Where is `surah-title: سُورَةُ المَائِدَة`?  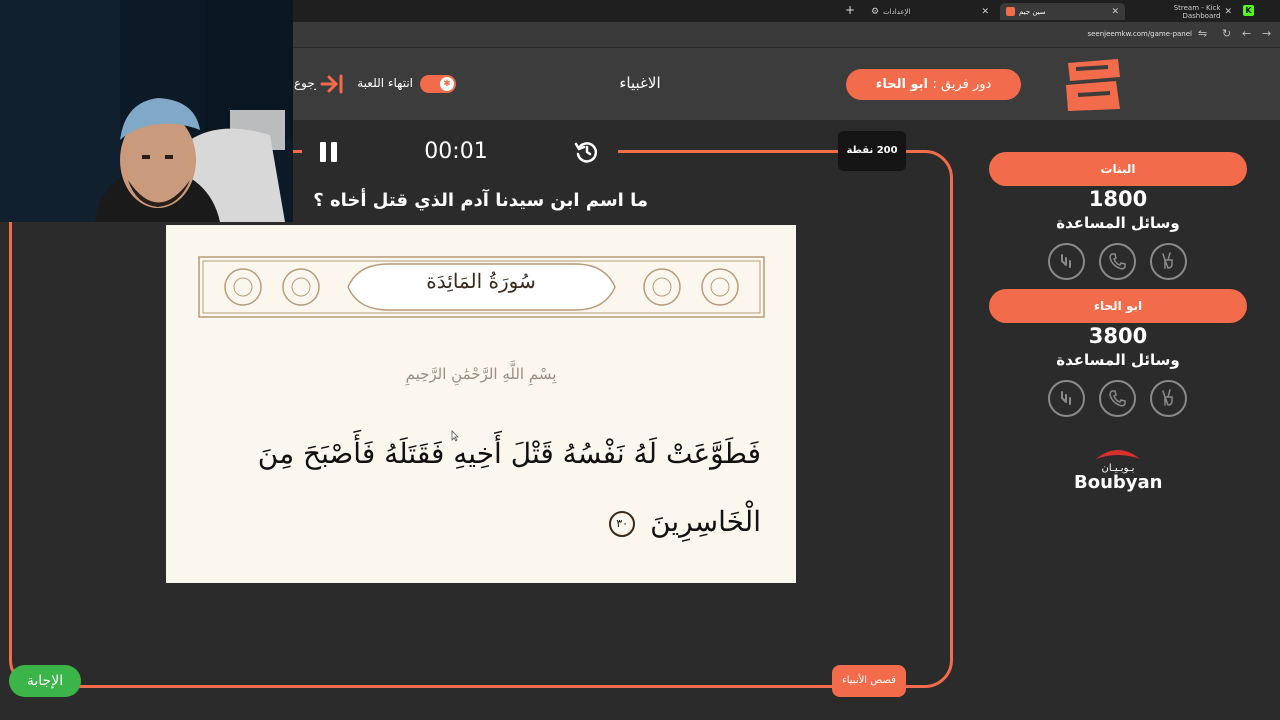 surah-title: سُورَةُ المَائِدَة is located at coordinates (481, 281).